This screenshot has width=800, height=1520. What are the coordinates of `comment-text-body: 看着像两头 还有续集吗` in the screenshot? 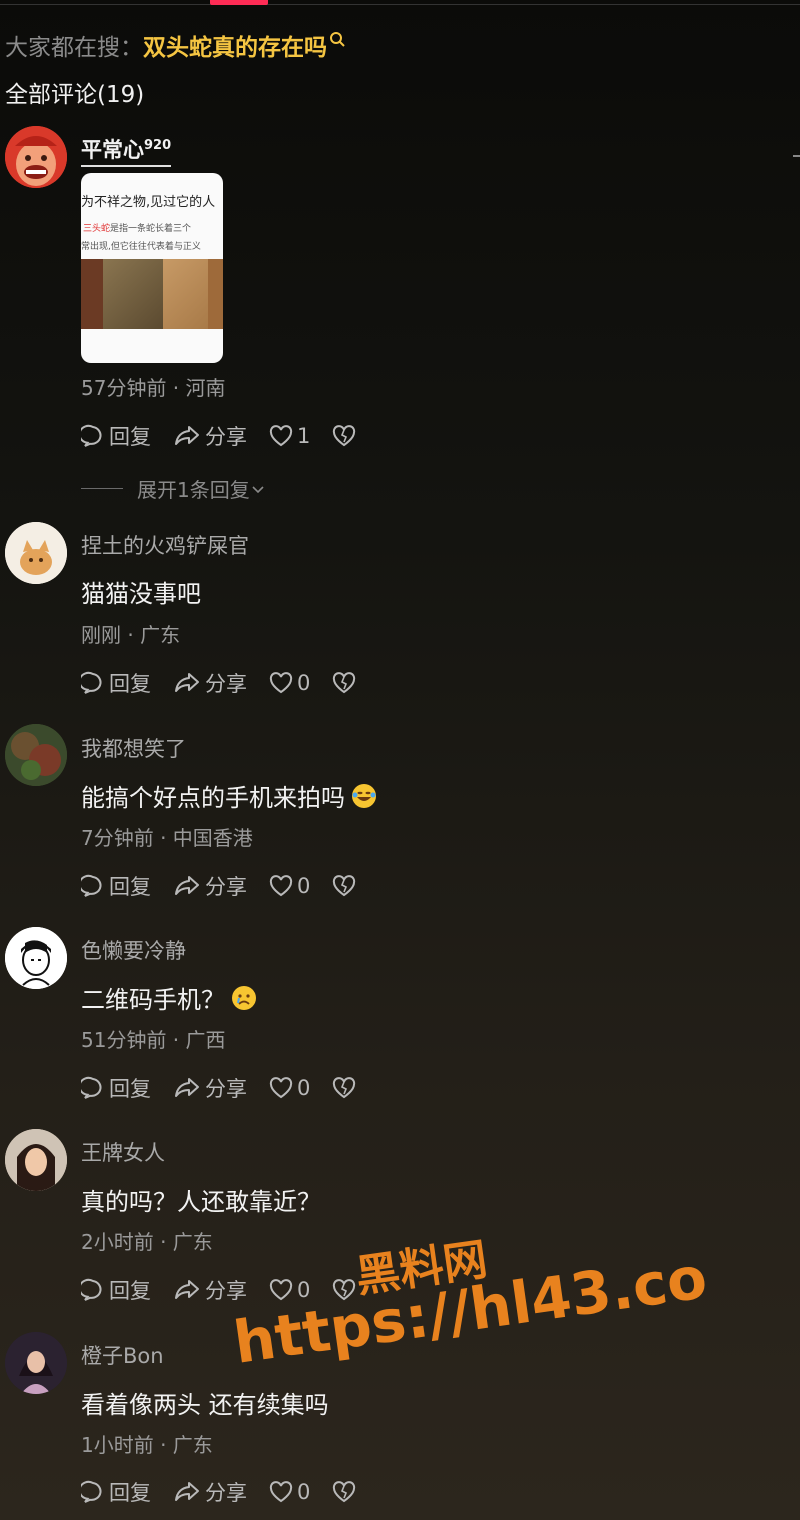 It's located at (205, 1405).